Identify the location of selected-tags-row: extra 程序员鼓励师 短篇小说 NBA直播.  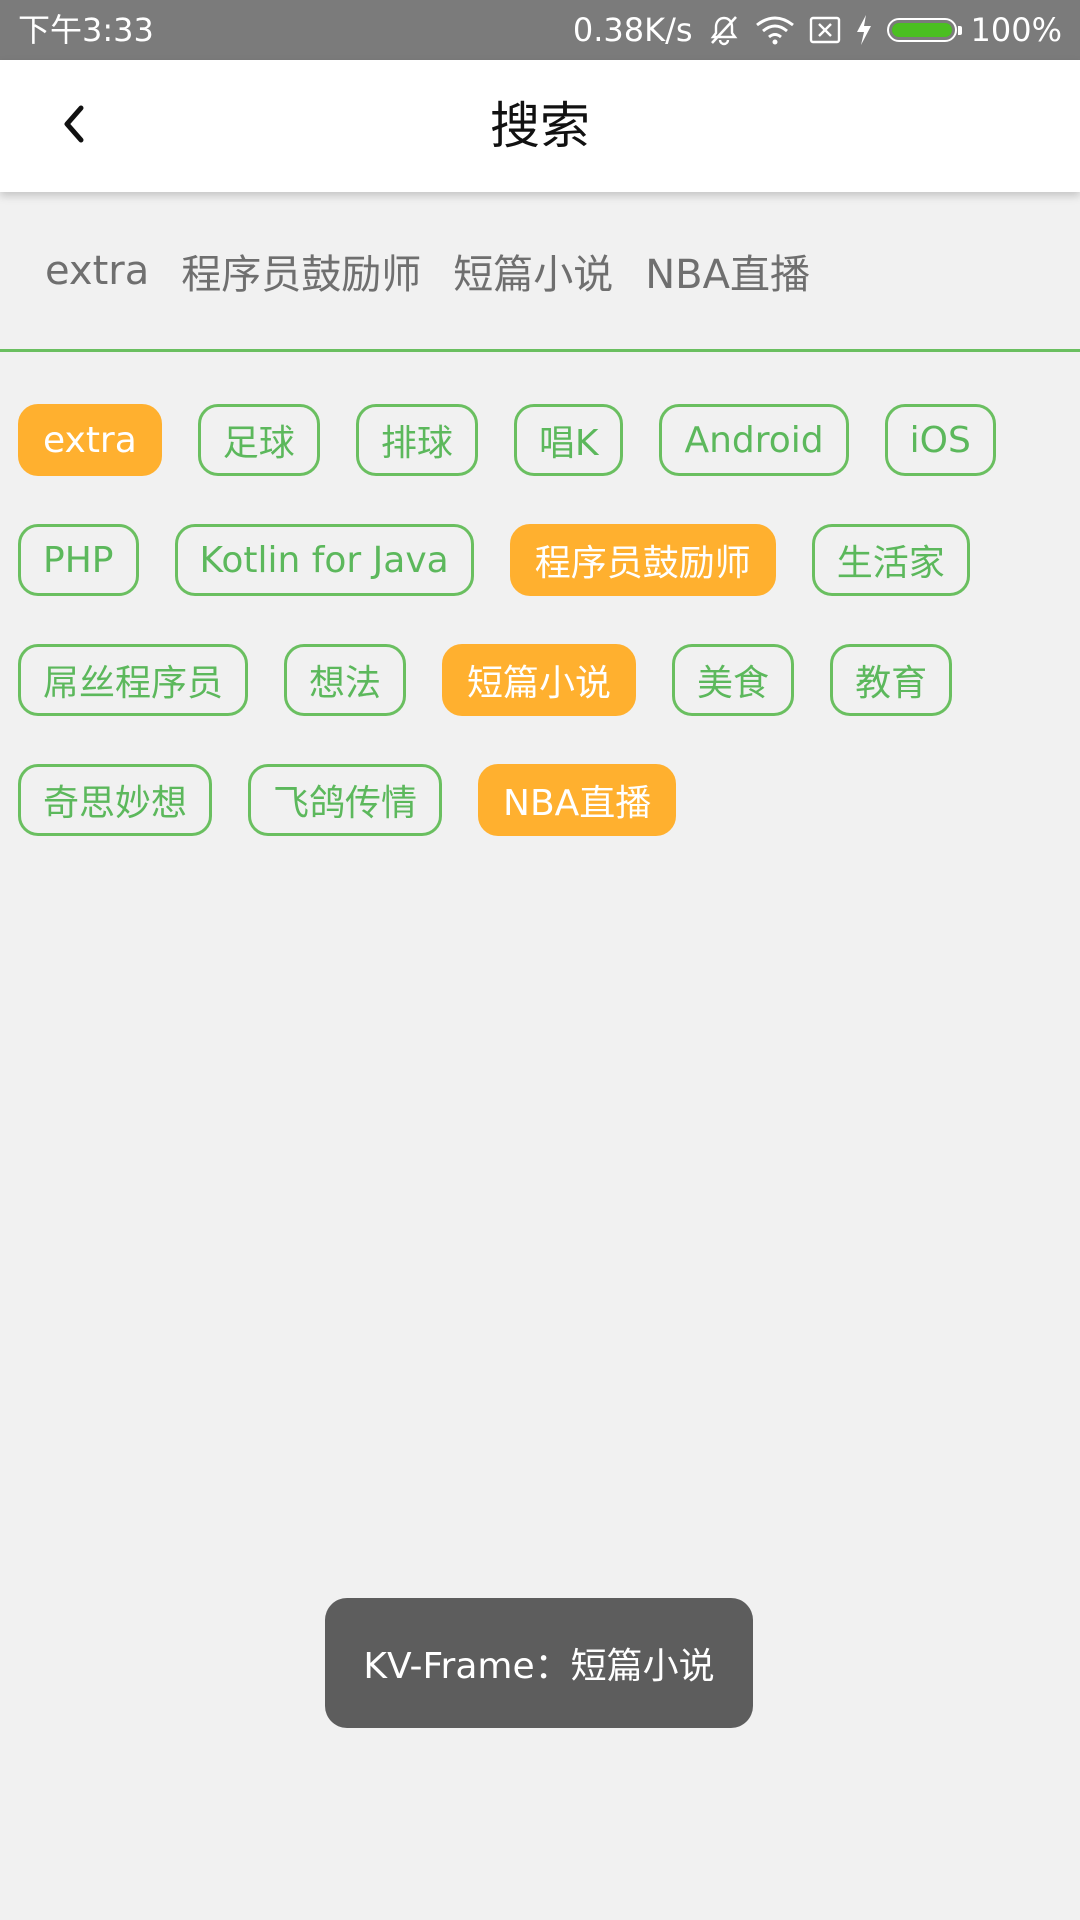
(540, 272).